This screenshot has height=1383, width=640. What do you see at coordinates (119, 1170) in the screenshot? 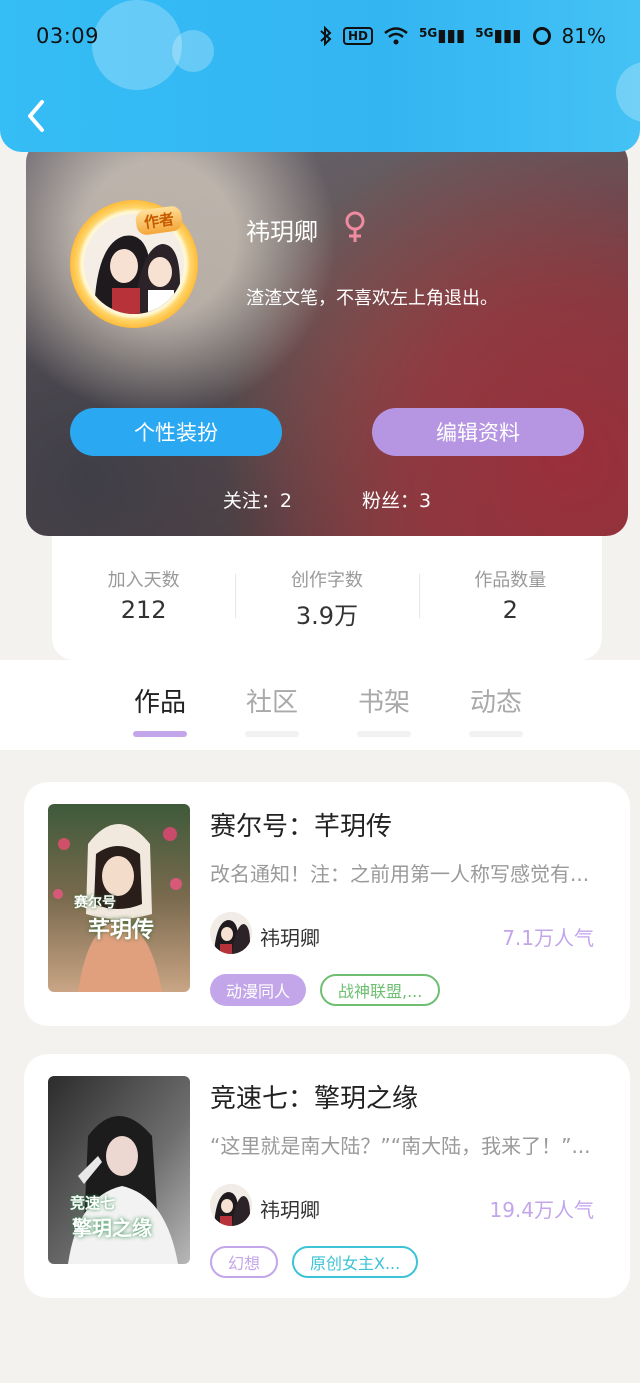
I see `book-cover: 竞速七 擎玥之缘` at bounding box center [119, 1170].